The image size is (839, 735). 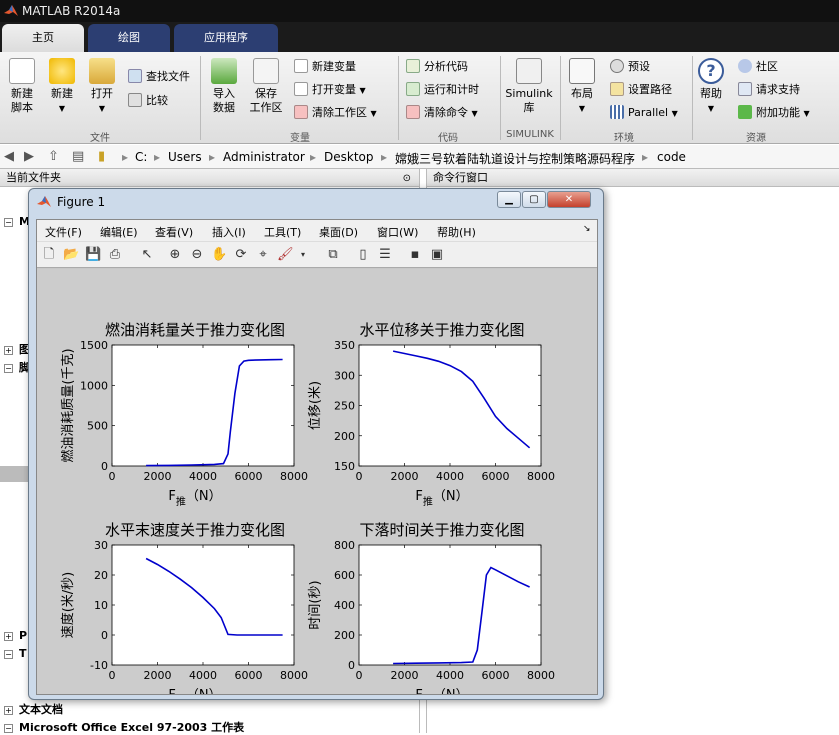 What do you see at coordinates (344, 375) in the screenshot?
I see `y-tick-label: 300` at bounding box center [344, 375].